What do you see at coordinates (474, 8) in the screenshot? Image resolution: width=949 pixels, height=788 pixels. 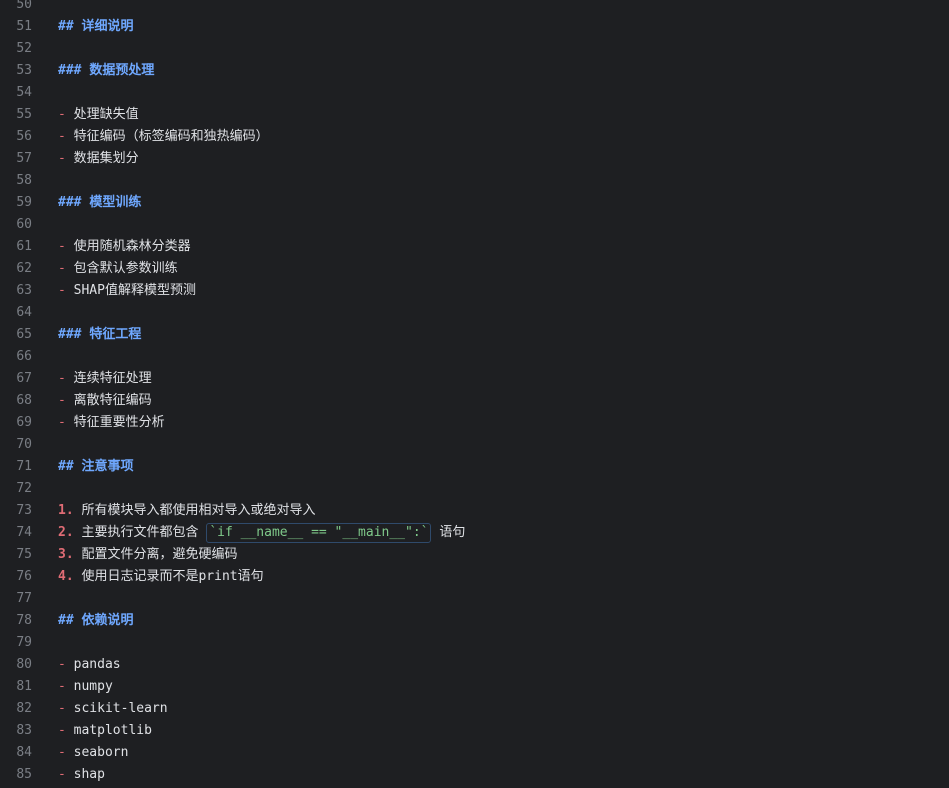 I see `code-line: 50` at bounding box center [474, 8].